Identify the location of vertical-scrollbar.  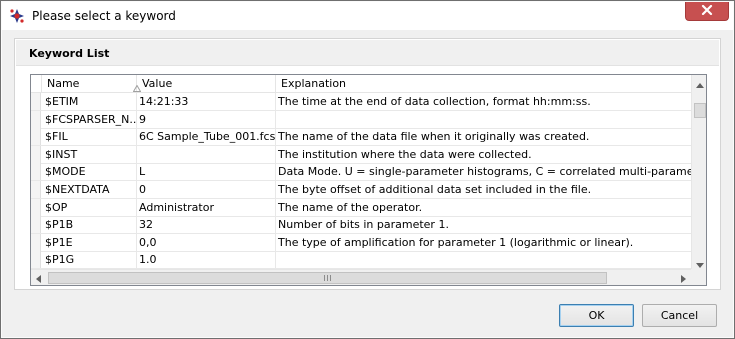
(698, 172).